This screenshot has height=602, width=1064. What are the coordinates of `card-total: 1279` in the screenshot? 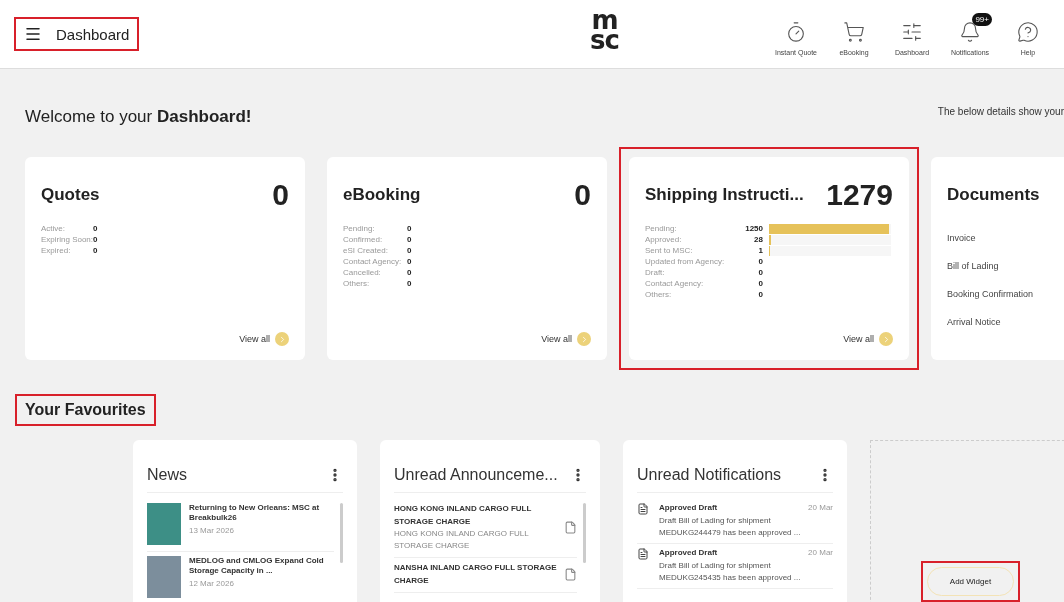 It's located at (859, 195).